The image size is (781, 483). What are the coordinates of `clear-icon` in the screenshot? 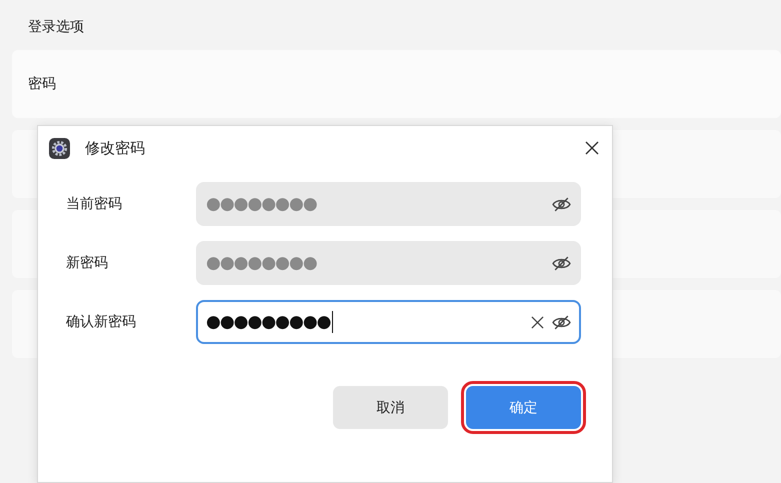 It's located at (537, 322).